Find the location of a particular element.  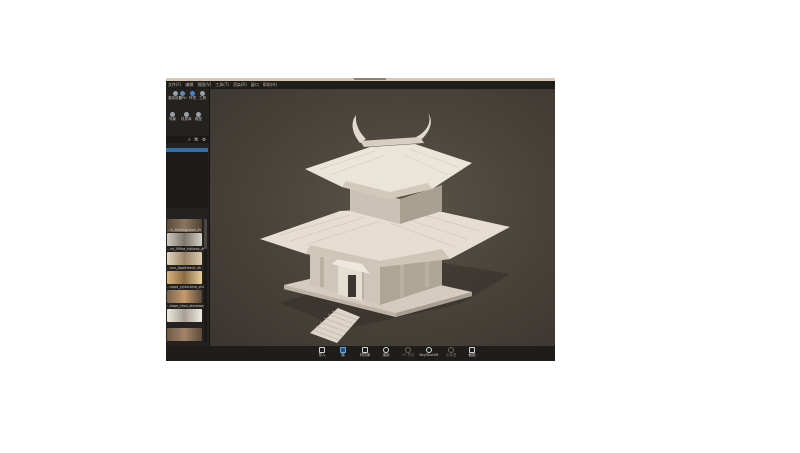

search-icon: ⌕ ⌘ ⚙ is located at coordinates (197, 140).